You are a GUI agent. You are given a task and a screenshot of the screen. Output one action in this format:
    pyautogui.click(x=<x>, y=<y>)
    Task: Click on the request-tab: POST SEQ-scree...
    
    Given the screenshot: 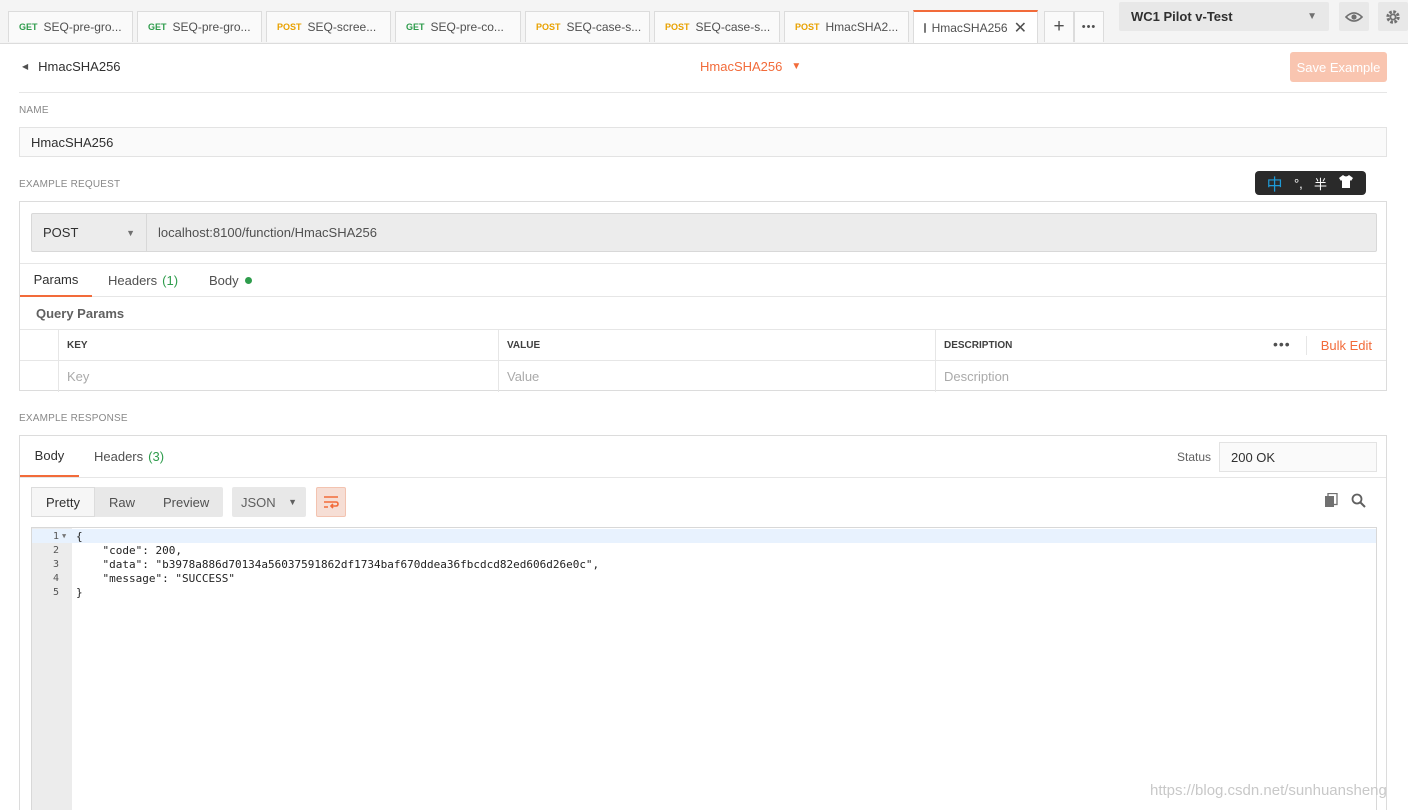 What is the action you would take?
    pyautogui.click(x=328, y=26)
    